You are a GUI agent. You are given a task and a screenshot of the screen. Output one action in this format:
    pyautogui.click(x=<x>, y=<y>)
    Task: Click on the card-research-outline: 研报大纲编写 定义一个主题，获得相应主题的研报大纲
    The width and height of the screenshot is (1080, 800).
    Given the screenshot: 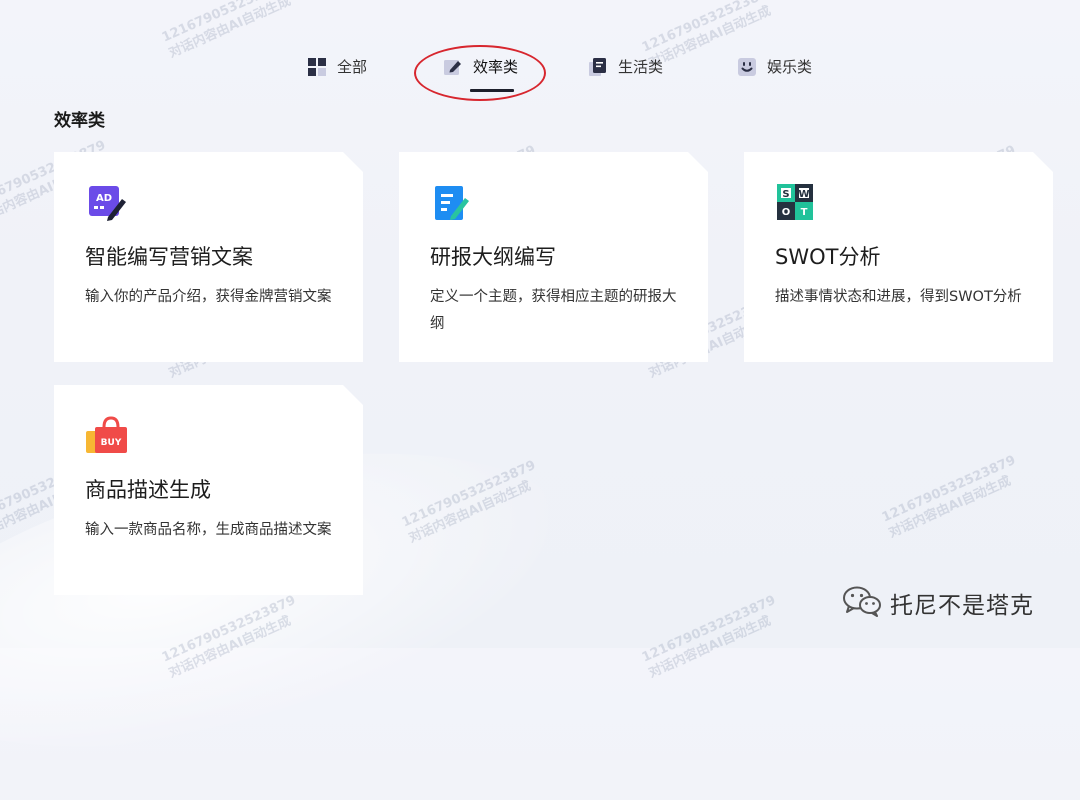 What is the action you would take?
    pyautogui.click(x=553, y=257)
    